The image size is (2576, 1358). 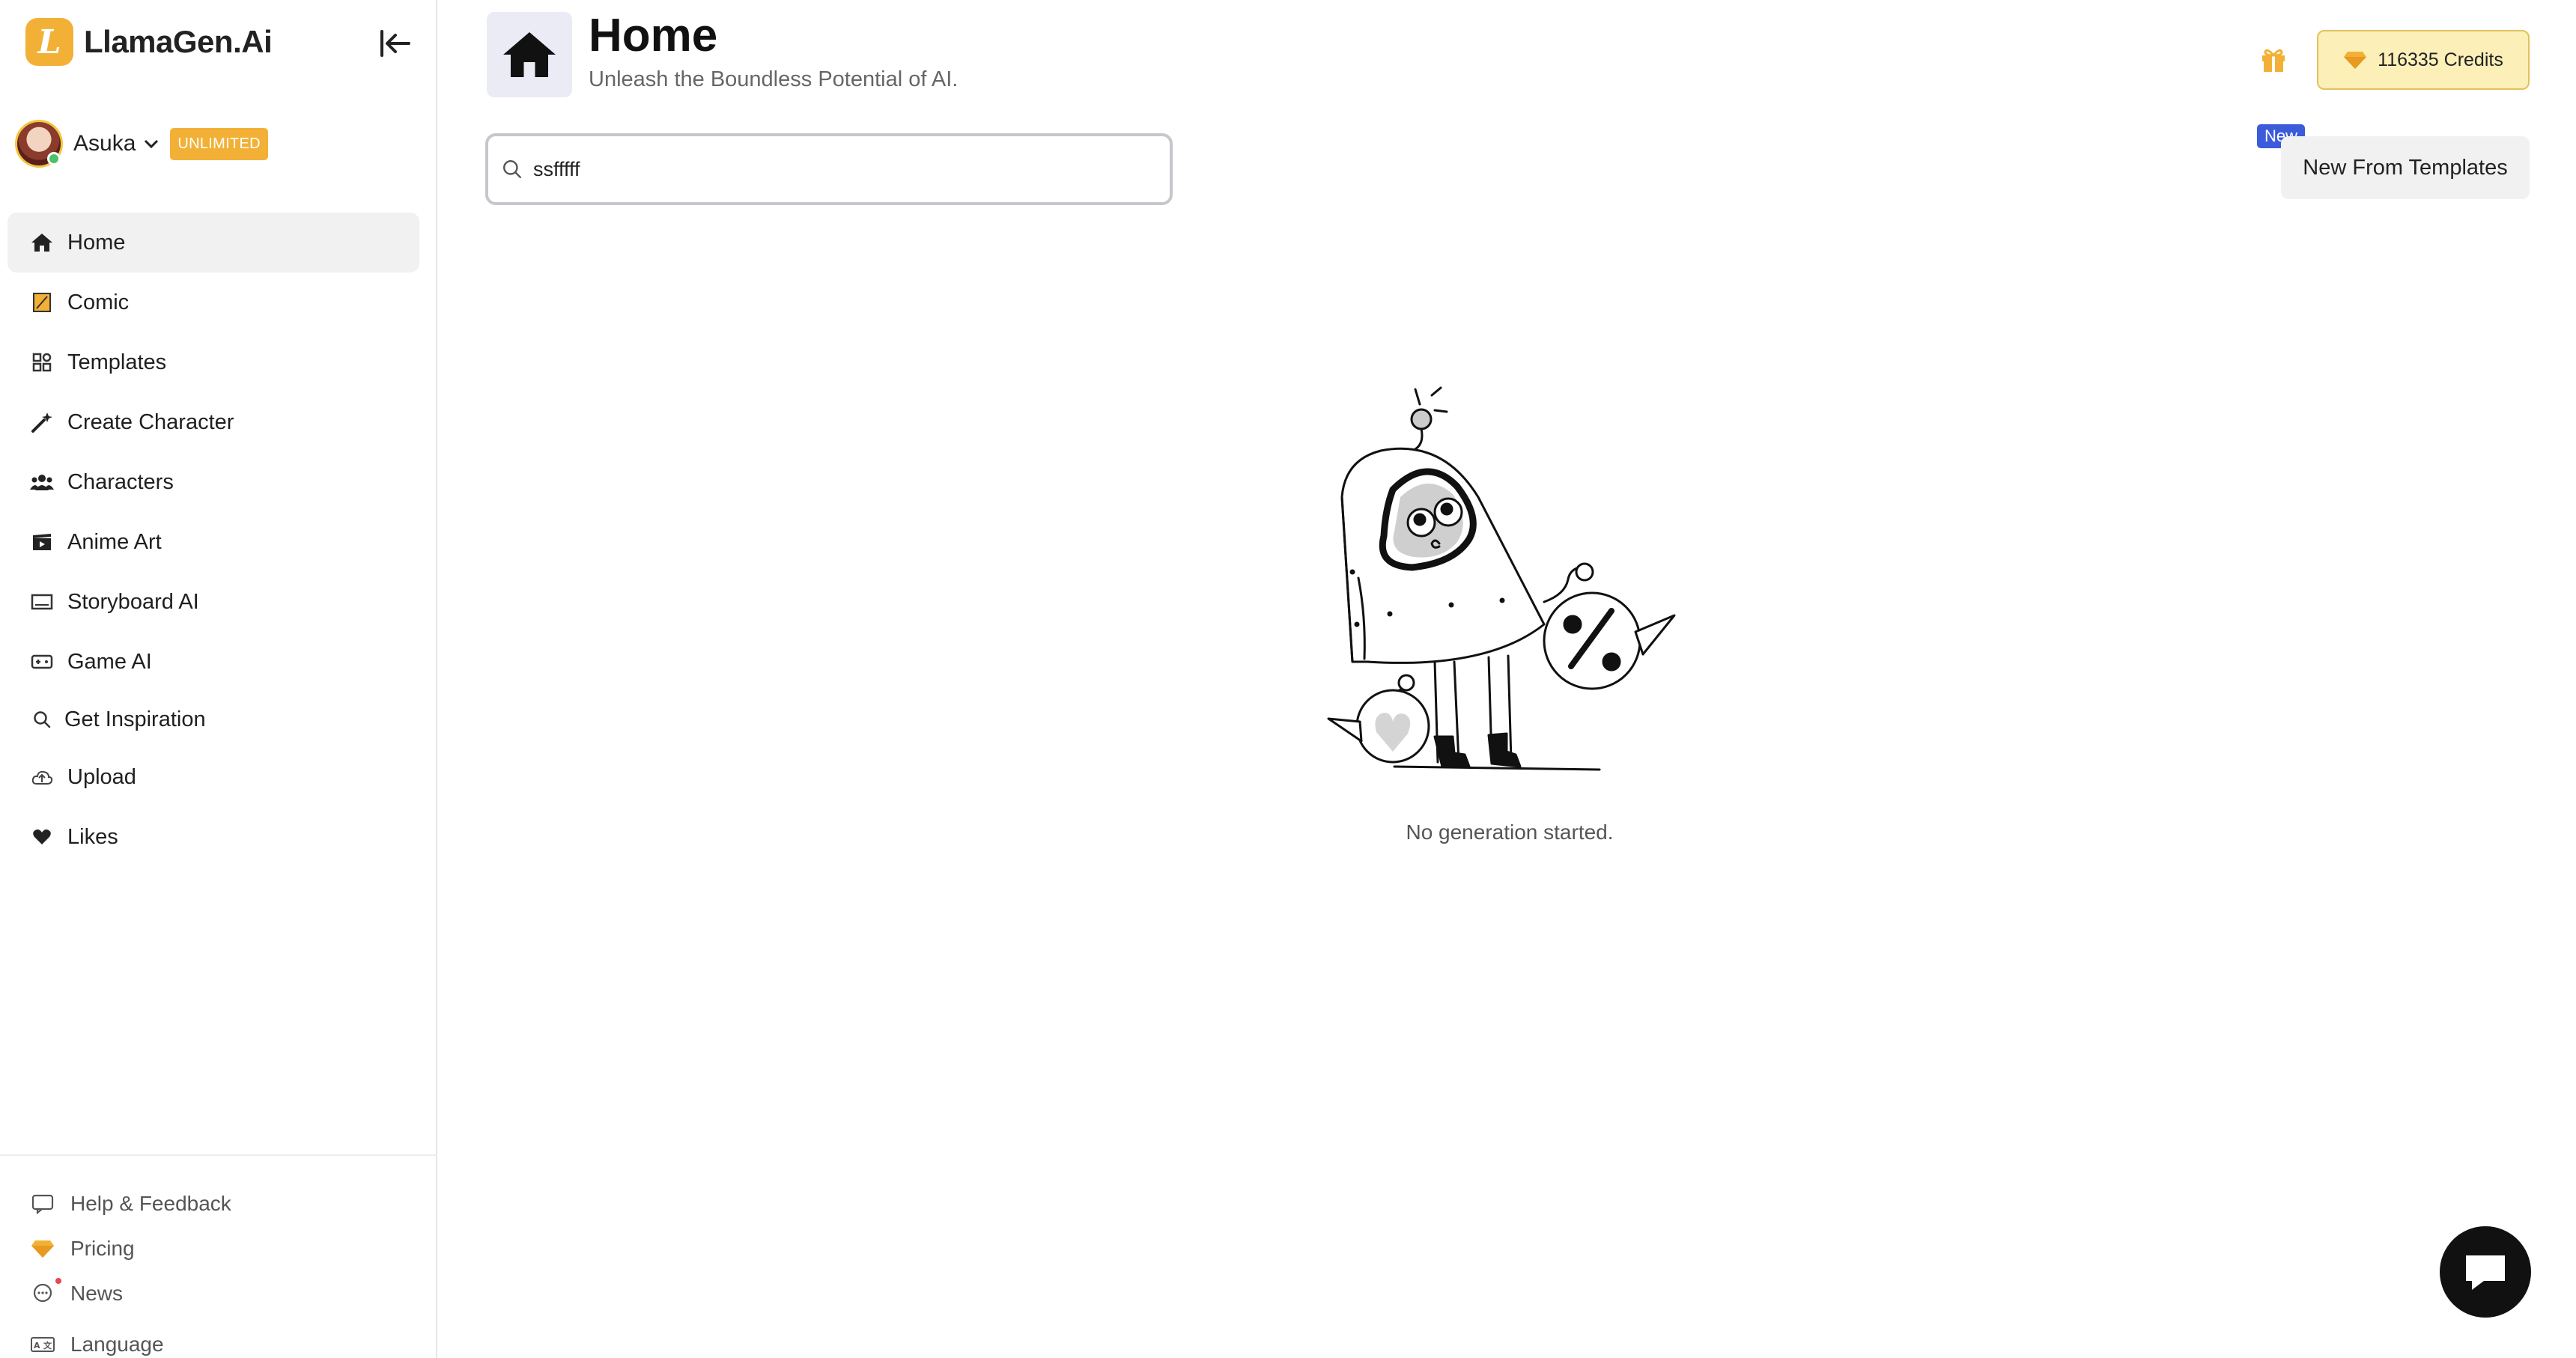 I want to click on sidebar-item-label: Characters, so click(x=120, y=481).